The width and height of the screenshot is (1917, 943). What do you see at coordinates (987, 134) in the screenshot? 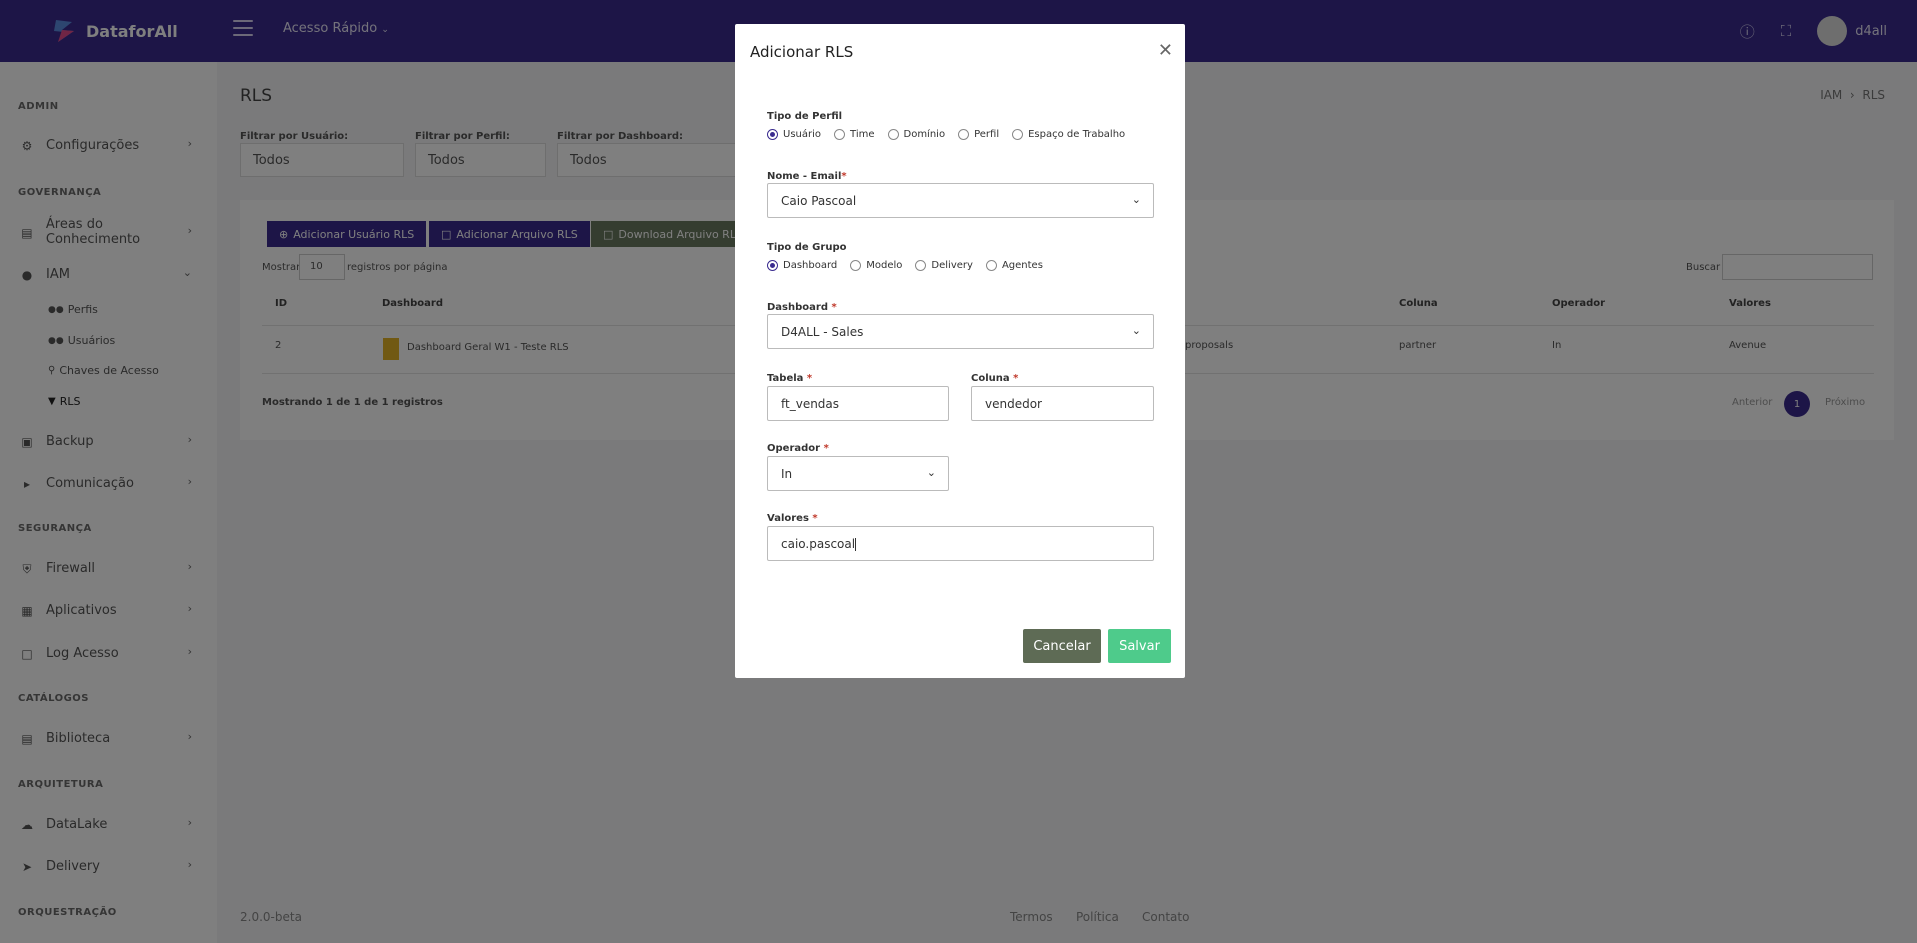
I see `radio-label: Perfil` at bounding box center [987, 134].